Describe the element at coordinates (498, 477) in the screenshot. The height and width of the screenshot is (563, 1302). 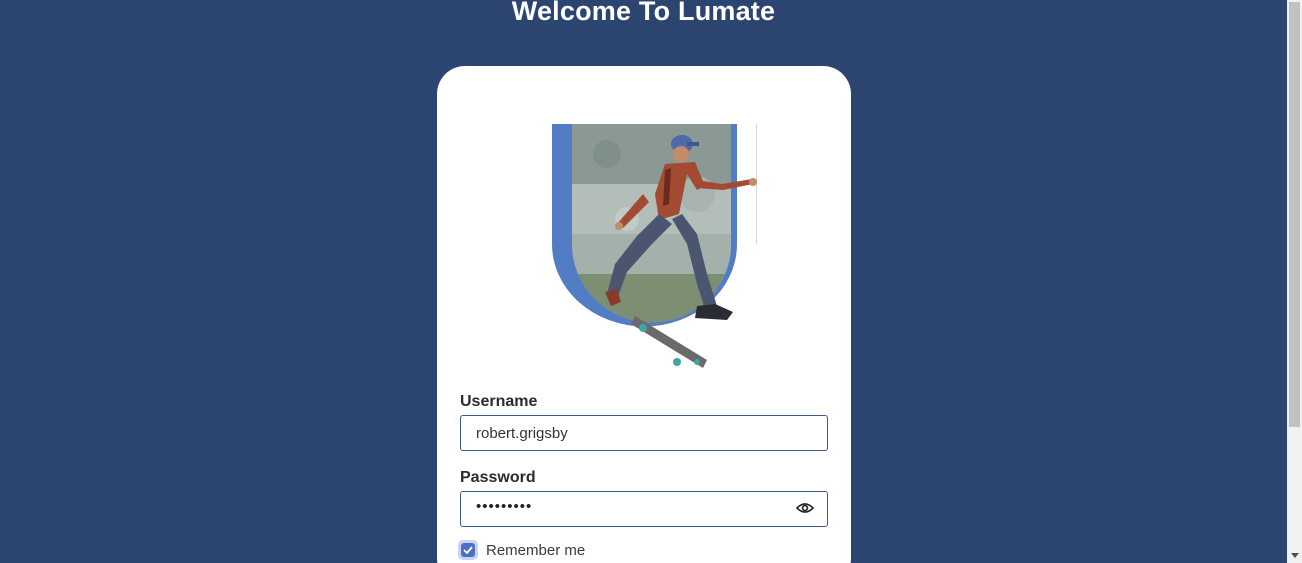
I see `password-label: Password` at that location.